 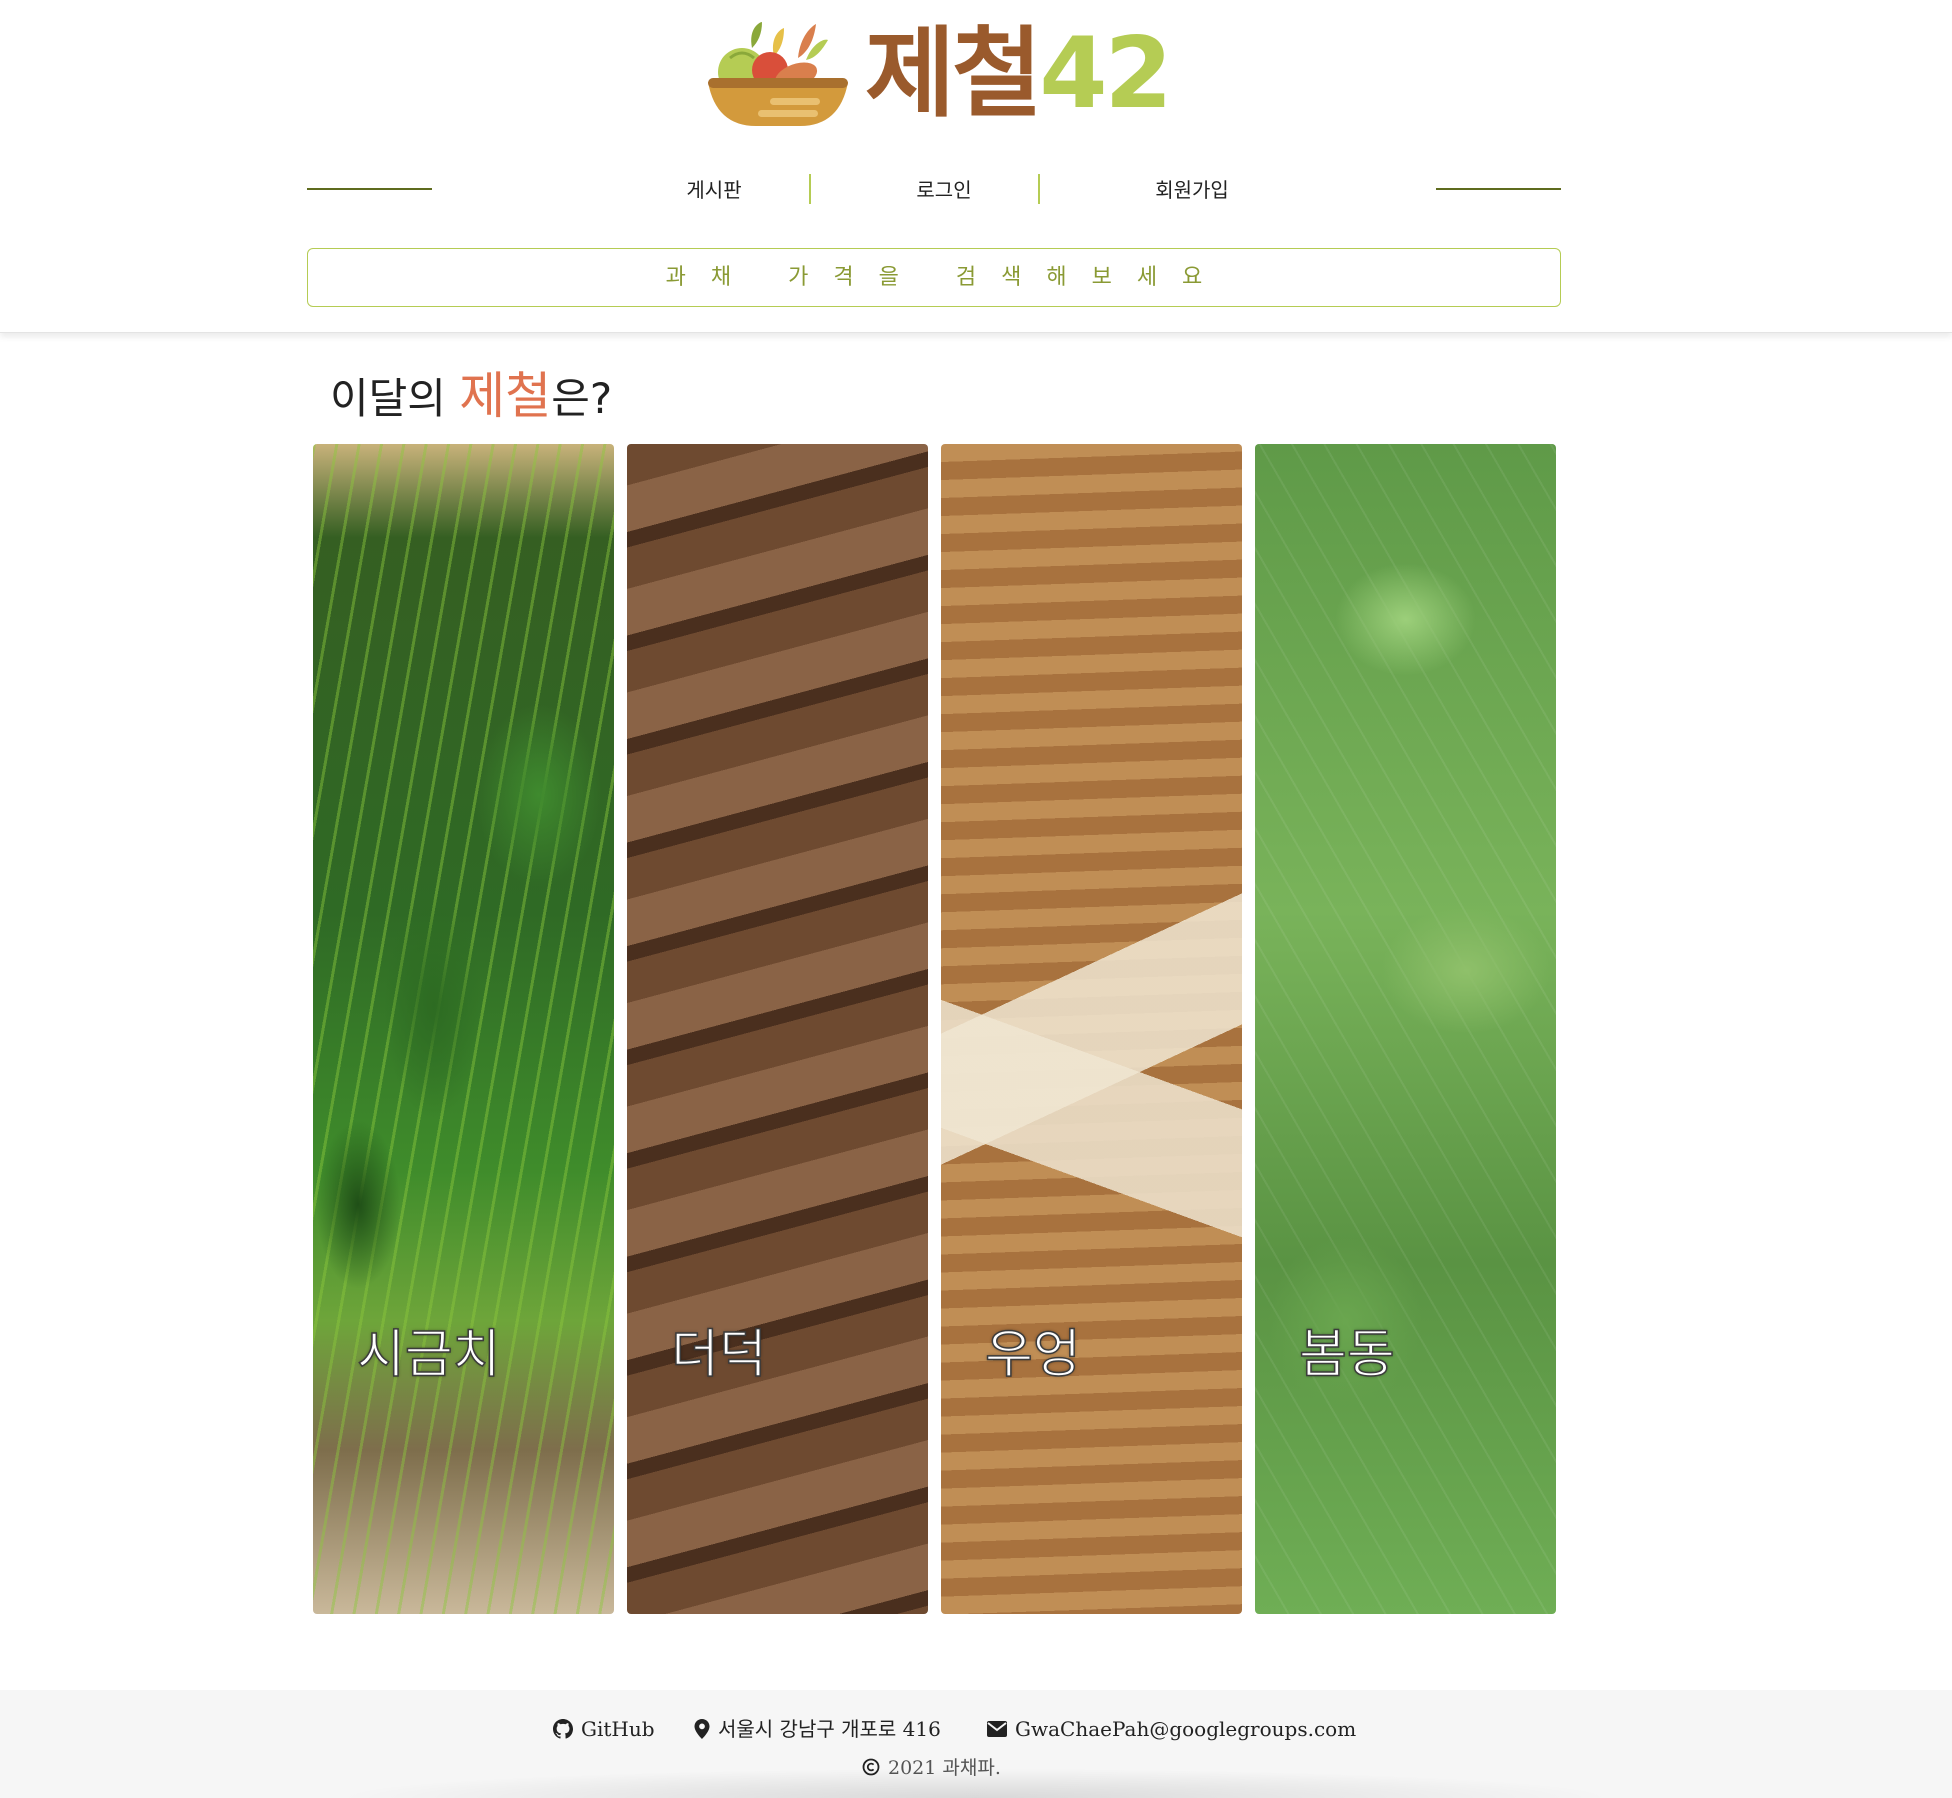 I want to click on title-suffix: 은?, so click(x=582, y=398).